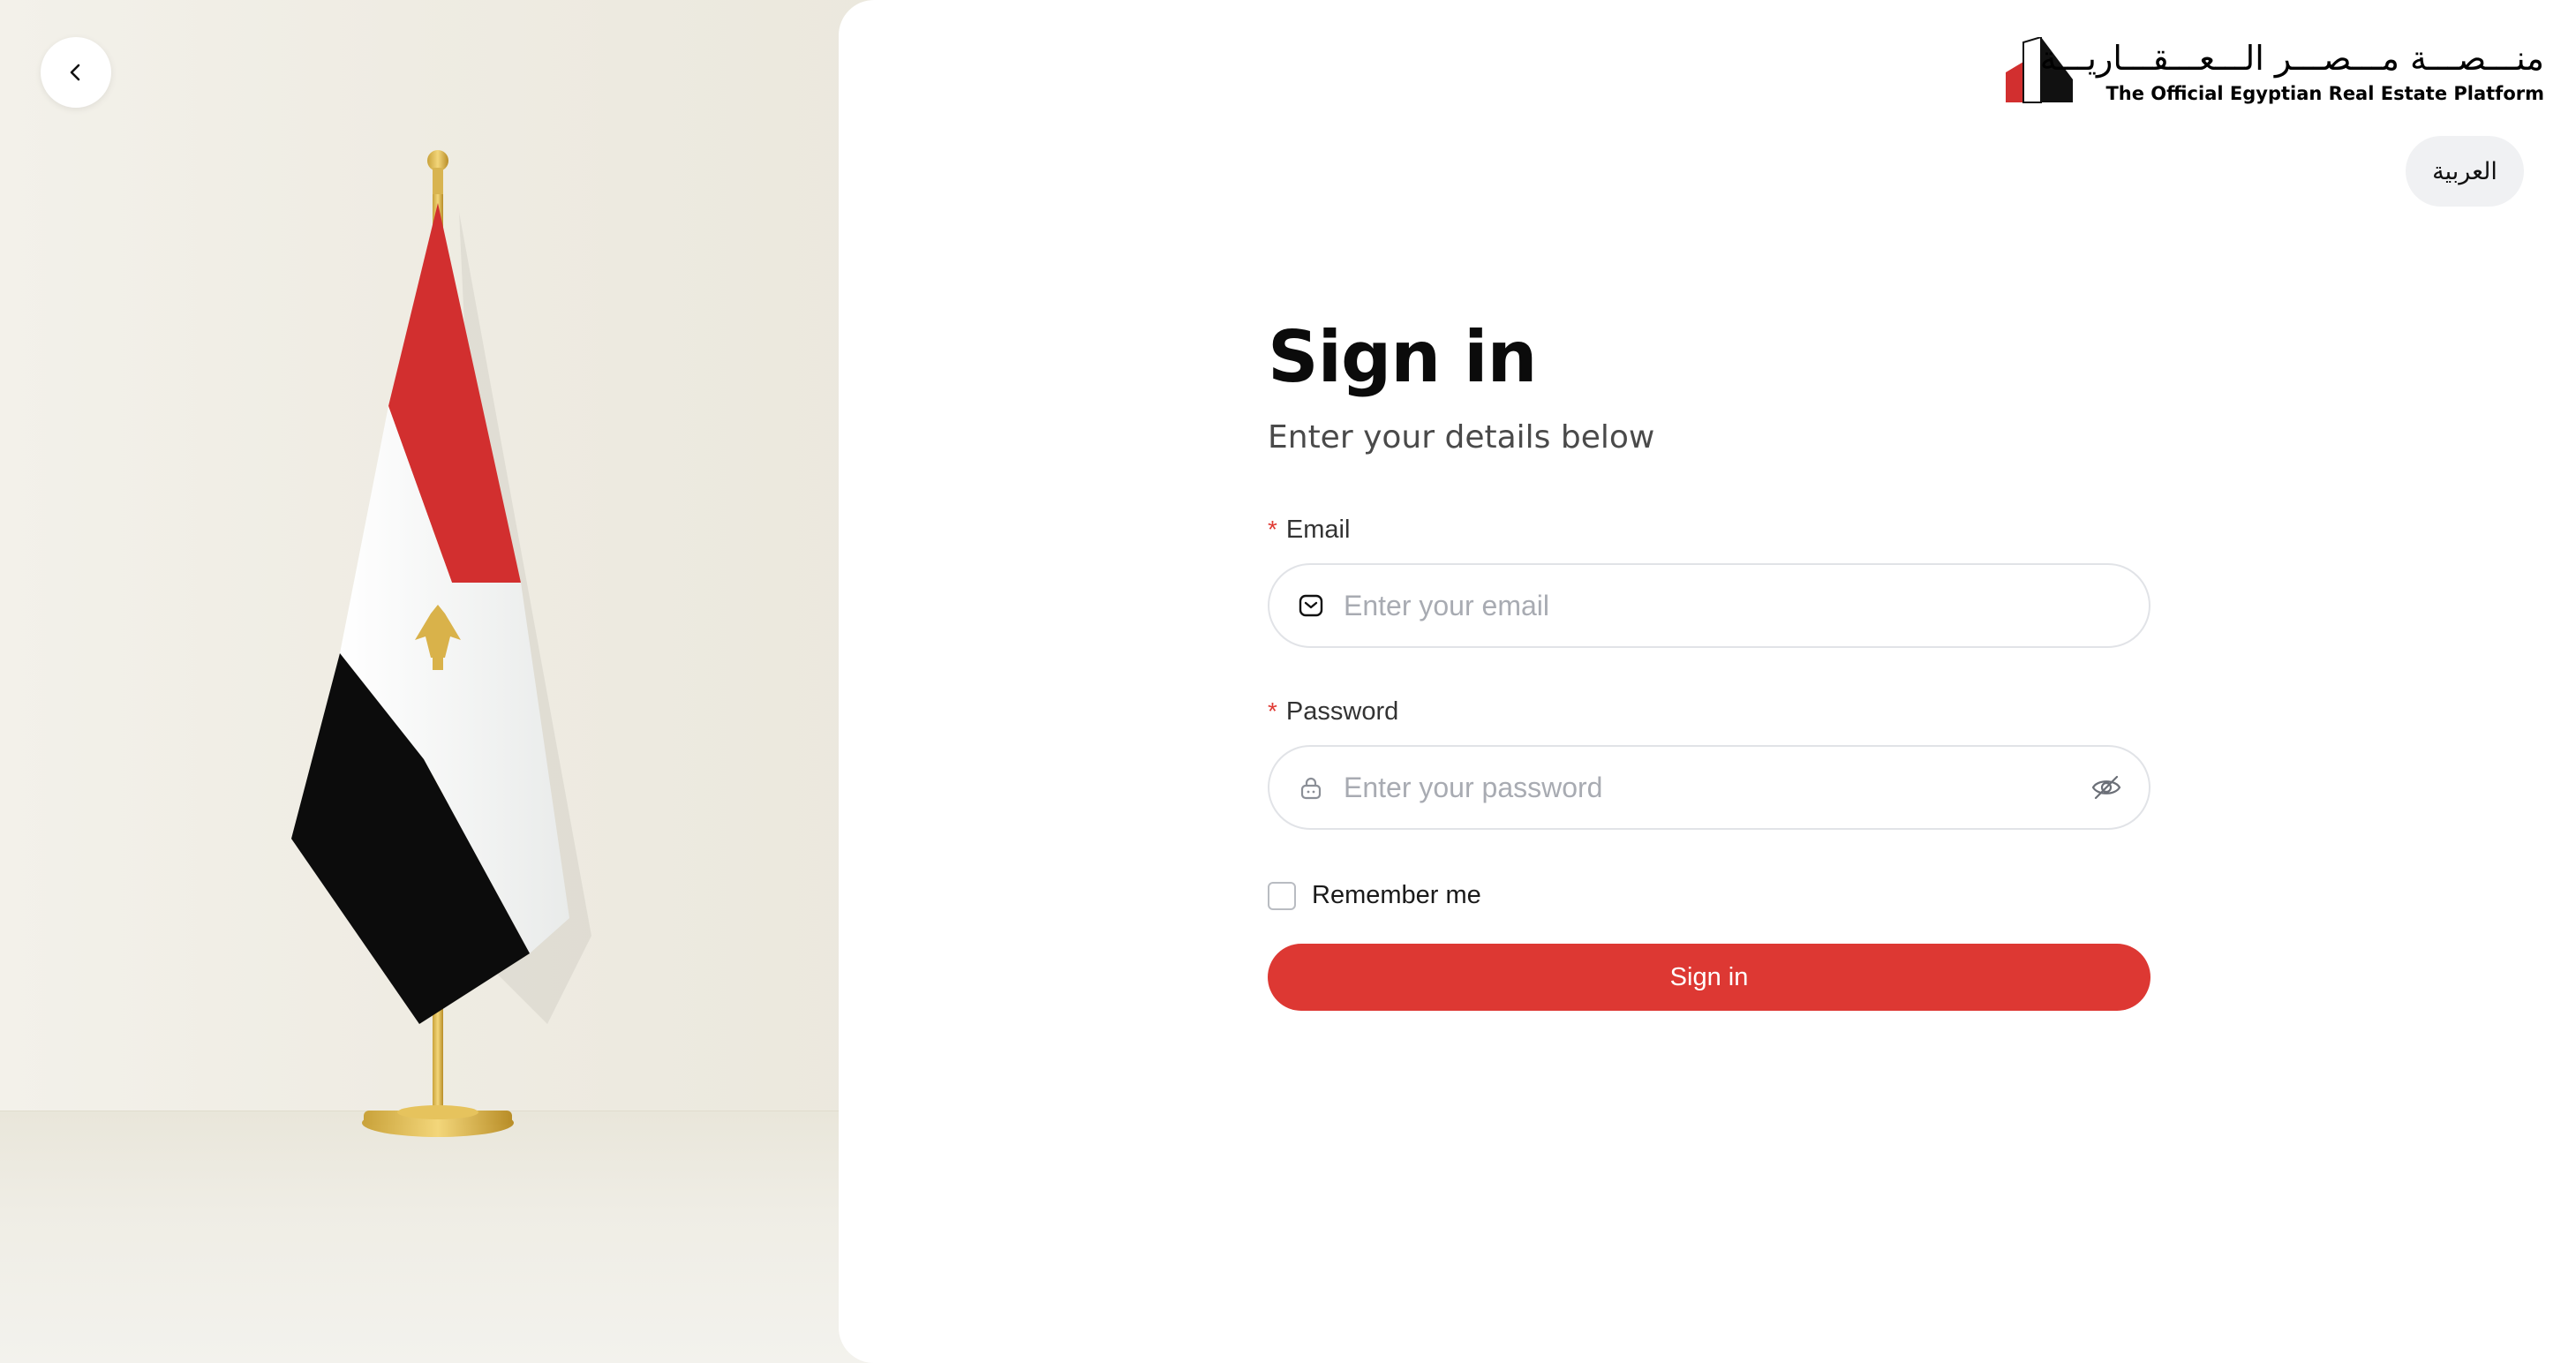  What do you see at coordinates (441, 643) in the screenshot?
I see `egypt-flag-image` at bounding box center [441, 643].